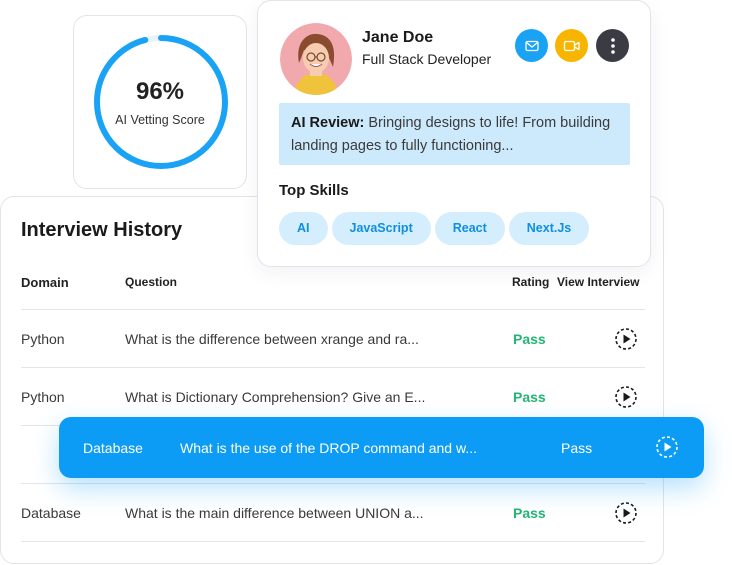 This screenshot has width=742, height=565. I want to click on column-header-rating: Rating, so click(531, 282).